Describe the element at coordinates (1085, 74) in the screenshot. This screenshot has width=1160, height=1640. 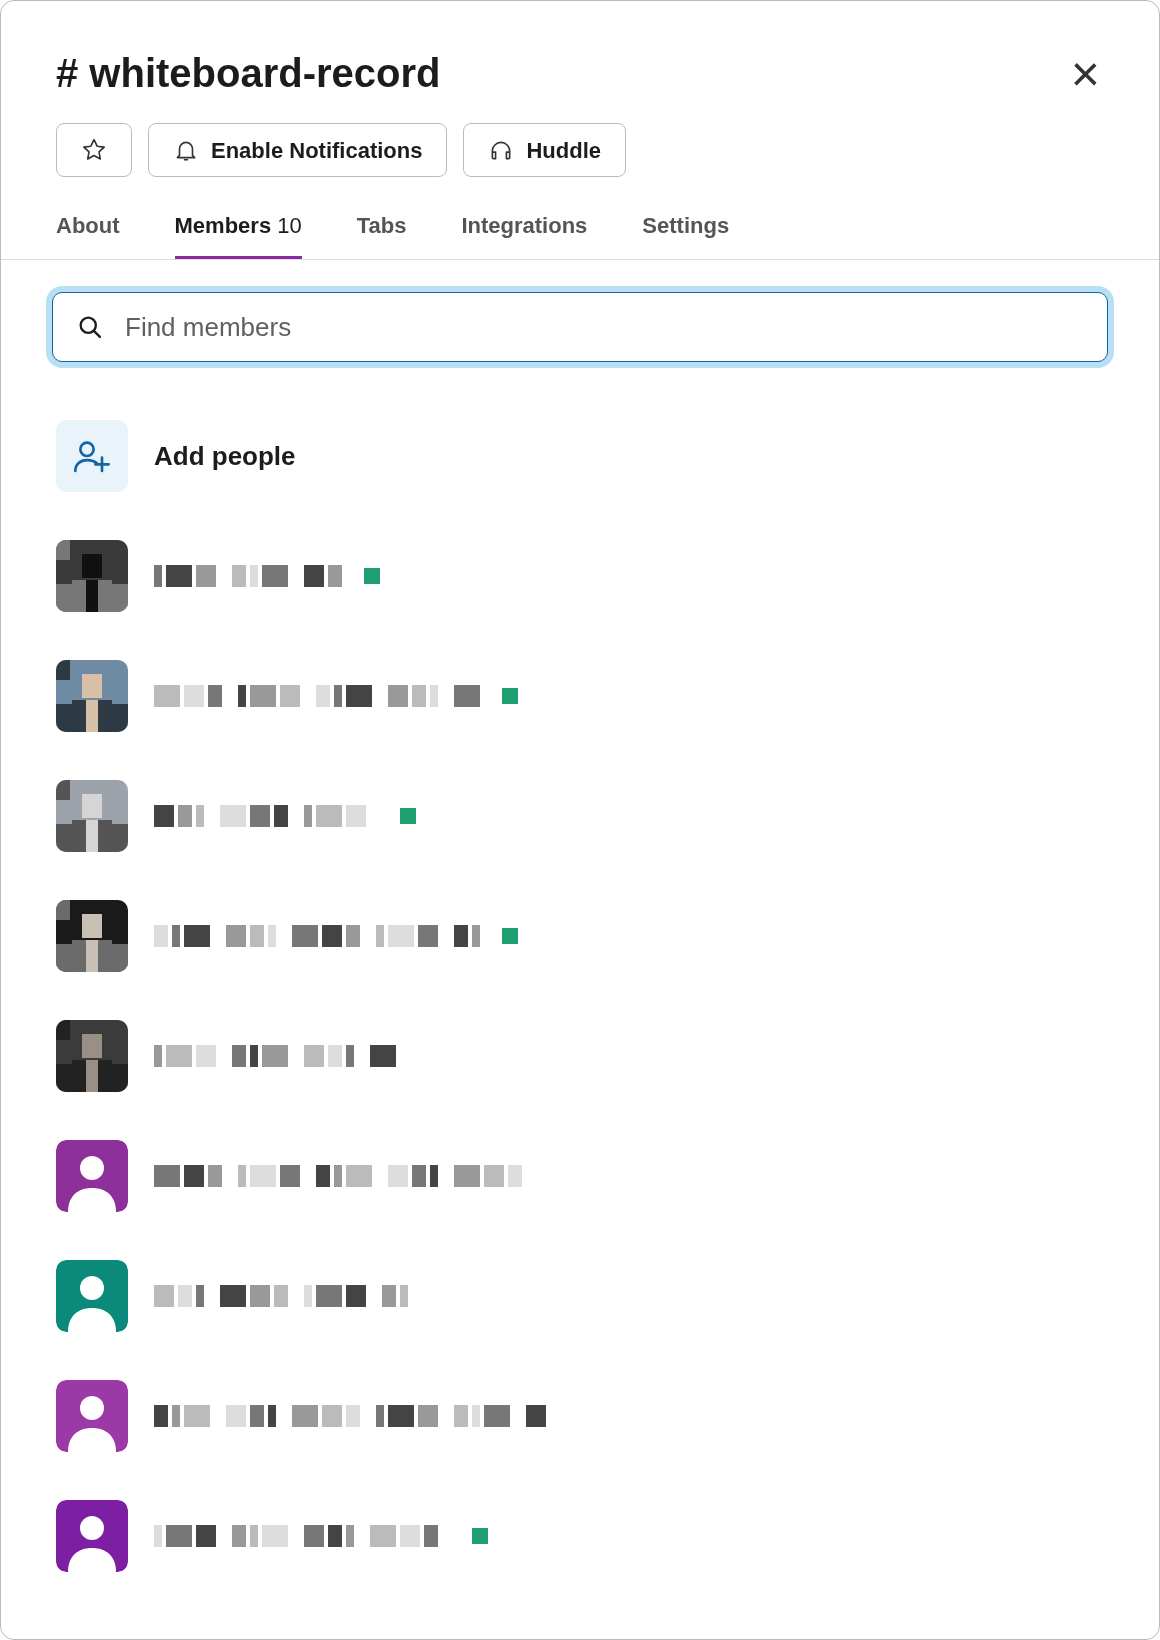
I see `close-button: ×` at that location.